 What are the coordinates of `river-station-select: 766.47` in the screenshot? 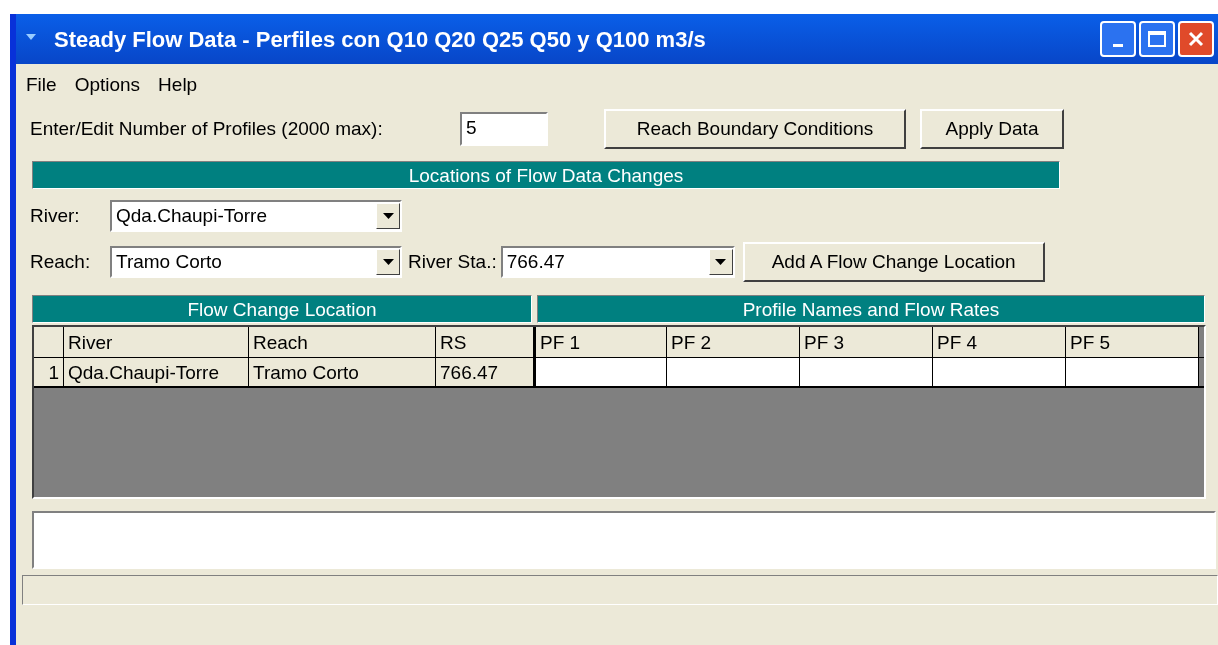 It's located at (617, 262).